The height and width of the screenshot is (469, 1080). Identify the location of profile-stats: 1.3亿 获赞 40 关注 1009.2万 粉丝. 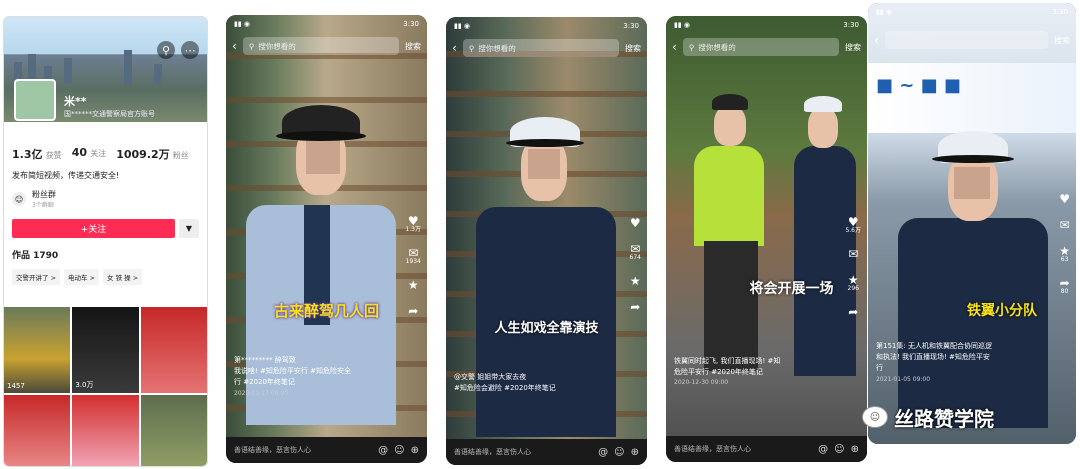
(105, 154).